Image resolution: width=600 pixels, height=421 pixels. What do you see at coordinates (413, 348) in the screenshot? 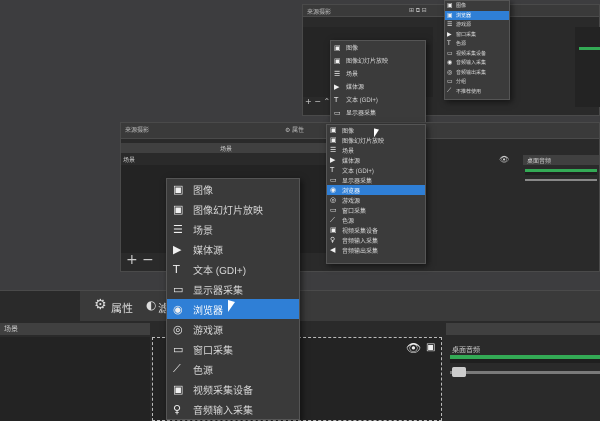
I see `large-visibility-icon: 👁` at bounding box center [413, 348].